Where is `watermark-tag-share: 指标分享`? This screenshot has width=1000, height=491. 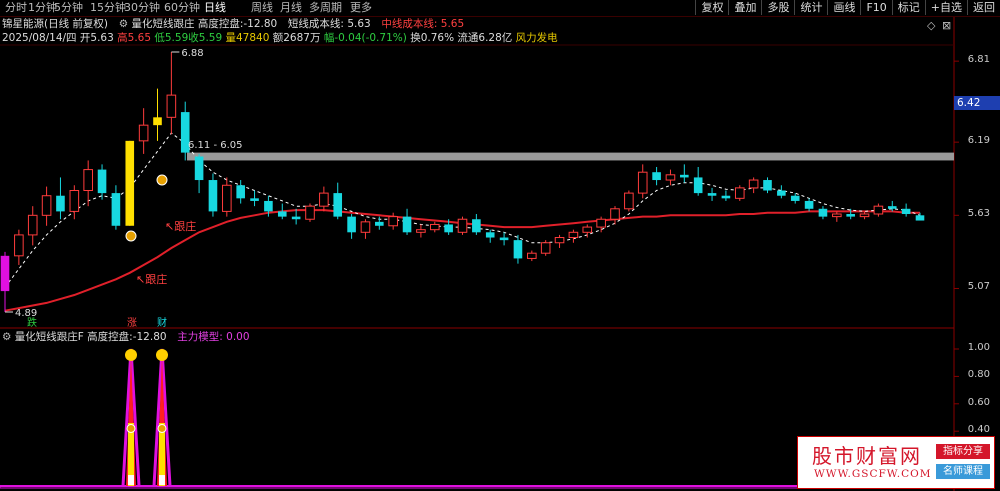 watermark-tag-share: 指标分享 is located at coordinates (963, 451).